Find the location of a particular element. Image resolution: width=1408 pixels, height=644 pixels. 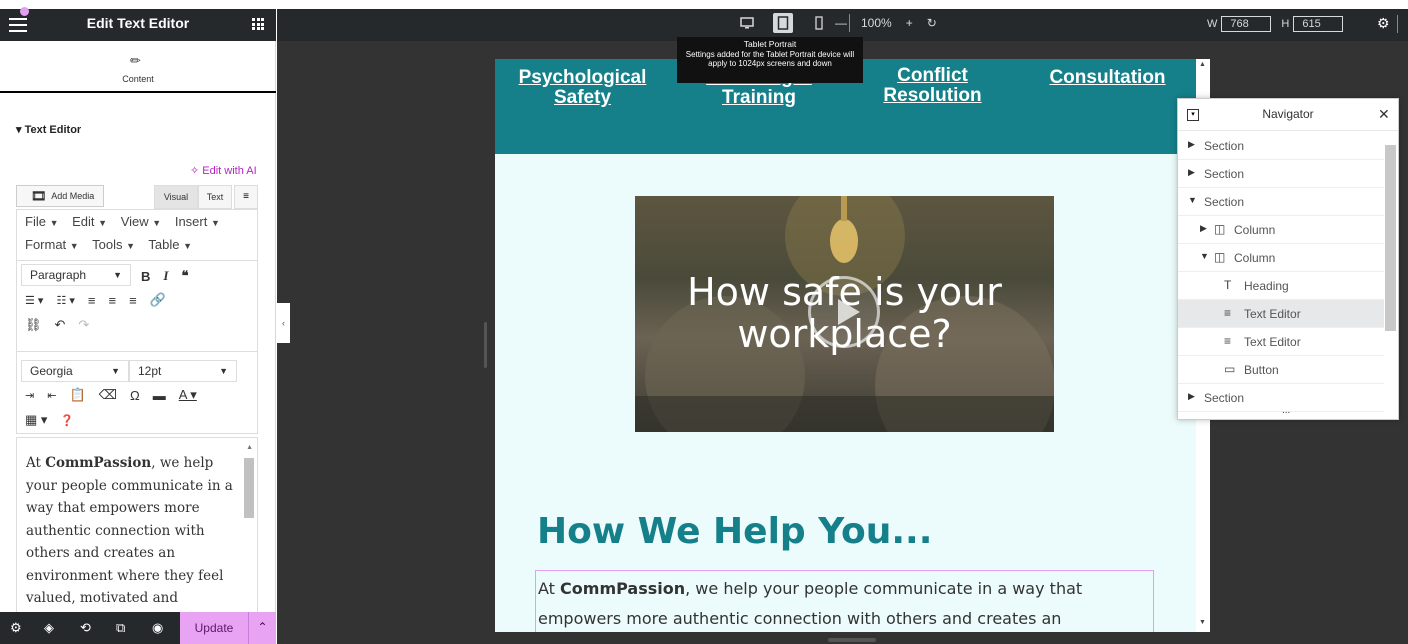

media-toolbar: 🎞 Add Media Visual Text ≡ is located at coordinates (137, 197).